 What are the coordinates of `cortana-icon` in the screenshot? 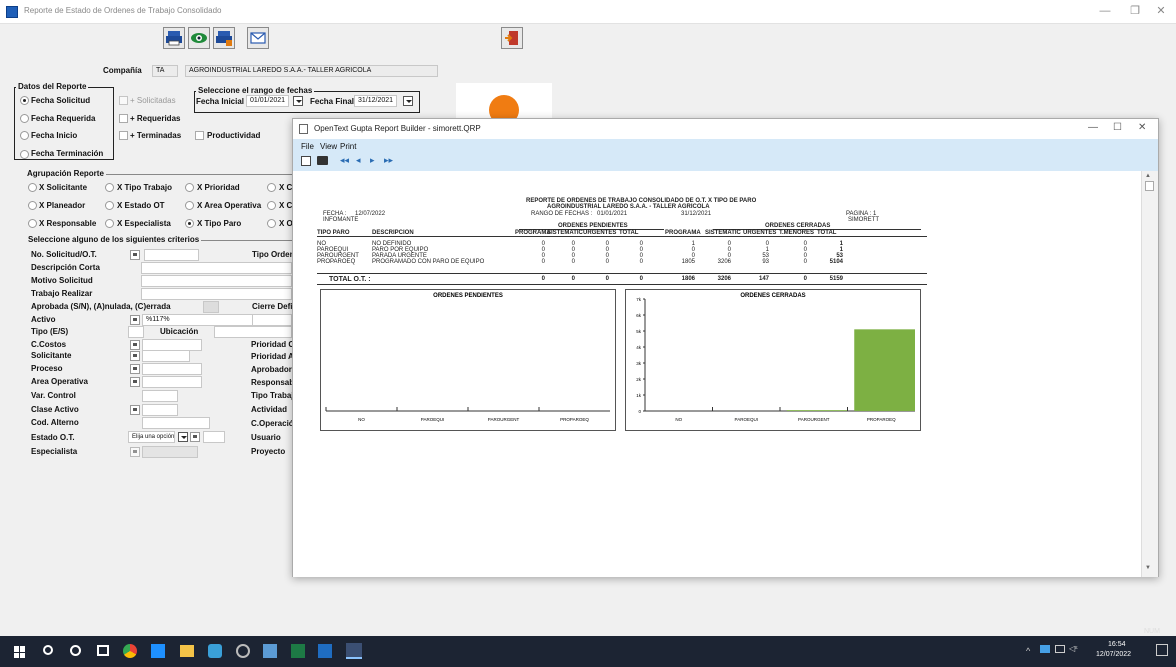 It's located at (75, 650).